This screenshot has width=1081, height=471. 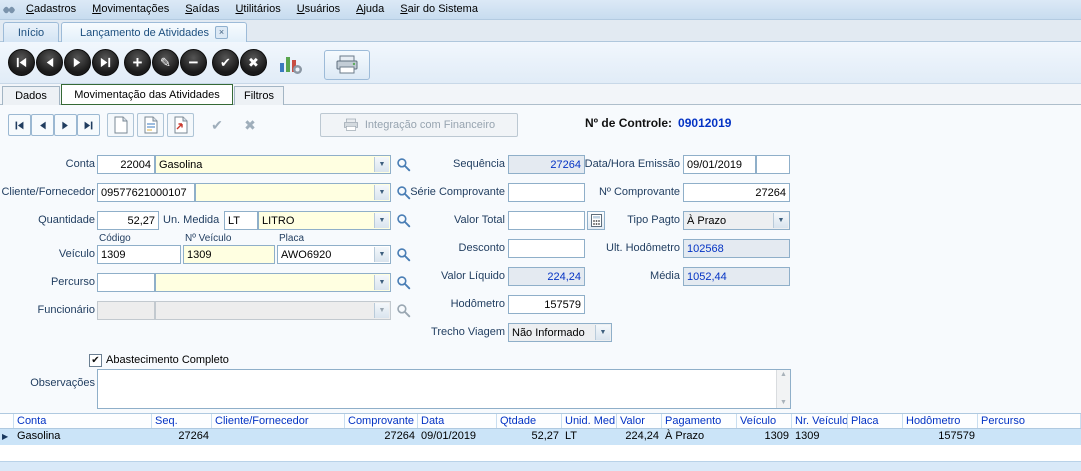 What do you see at coordinates (560, 332) in the screenshot?
I see `trecho-viagem-combo: Não Informado ▼` at bounding box center [560, 332].